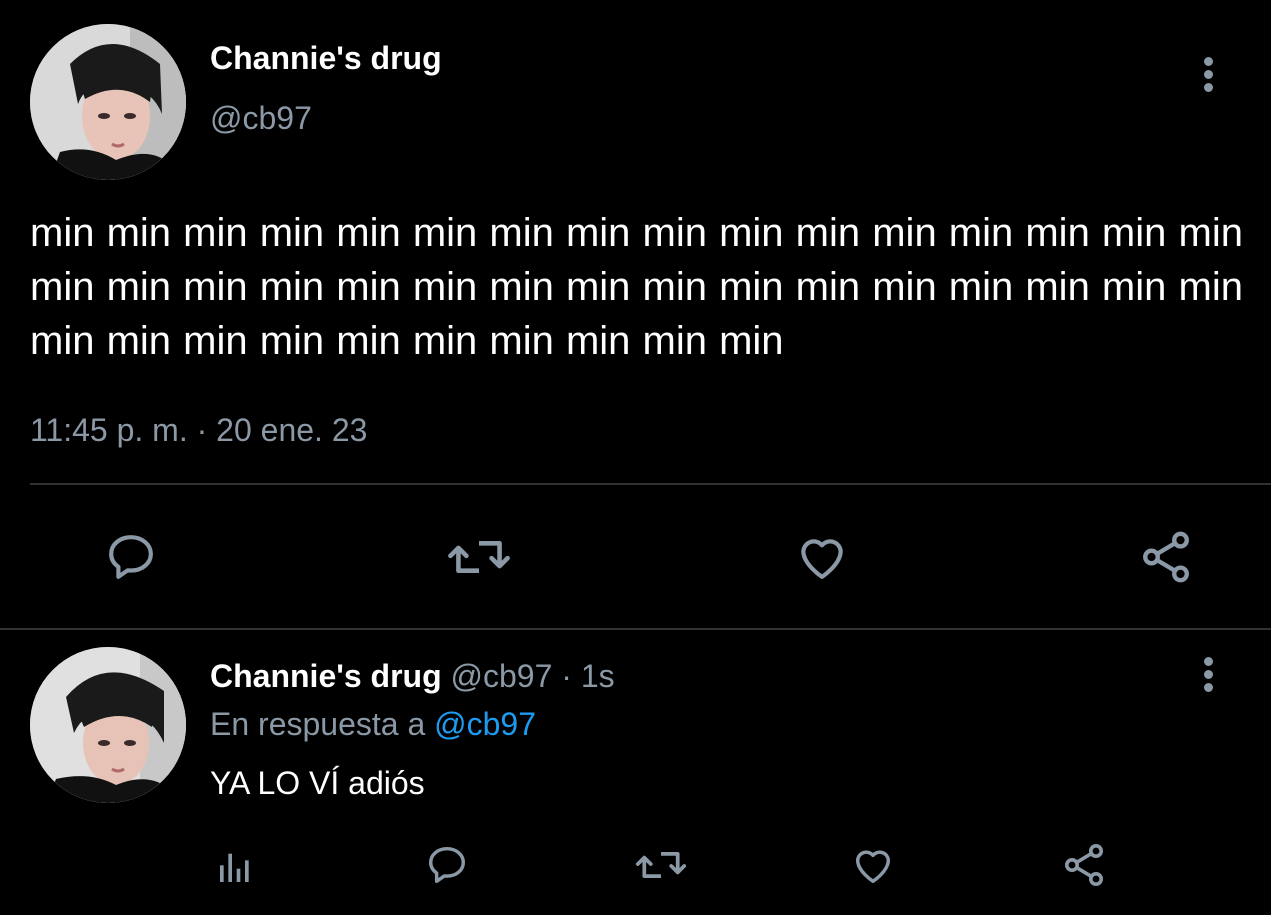 This screenshot has width=1271, height=915. What do you see at coordinates (485, 724) in the screenshot?
I see `reply-to-link: @cb97` at bounding box center [485, 724].